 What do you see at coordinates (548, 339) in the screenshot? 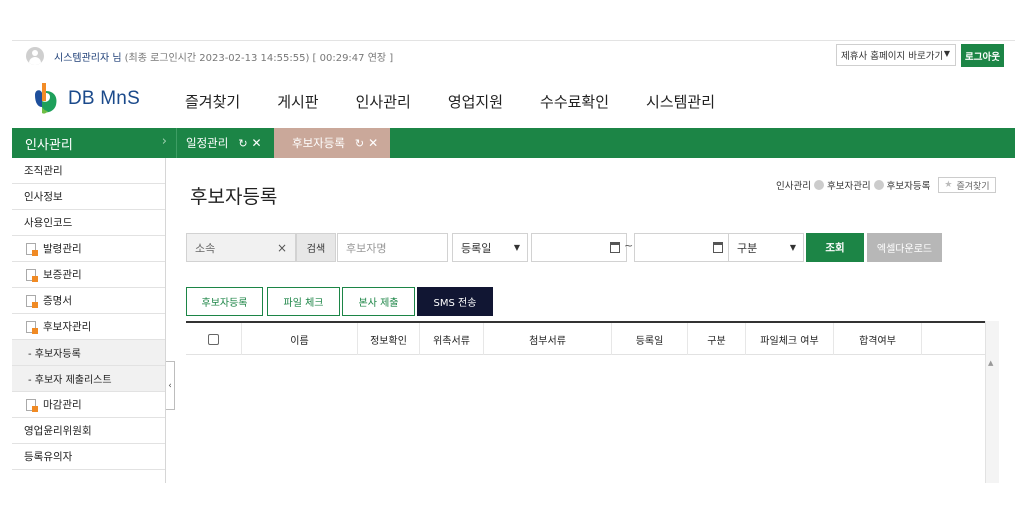
I see `column-header: 첨부서류` at bounding box center [548, 339].